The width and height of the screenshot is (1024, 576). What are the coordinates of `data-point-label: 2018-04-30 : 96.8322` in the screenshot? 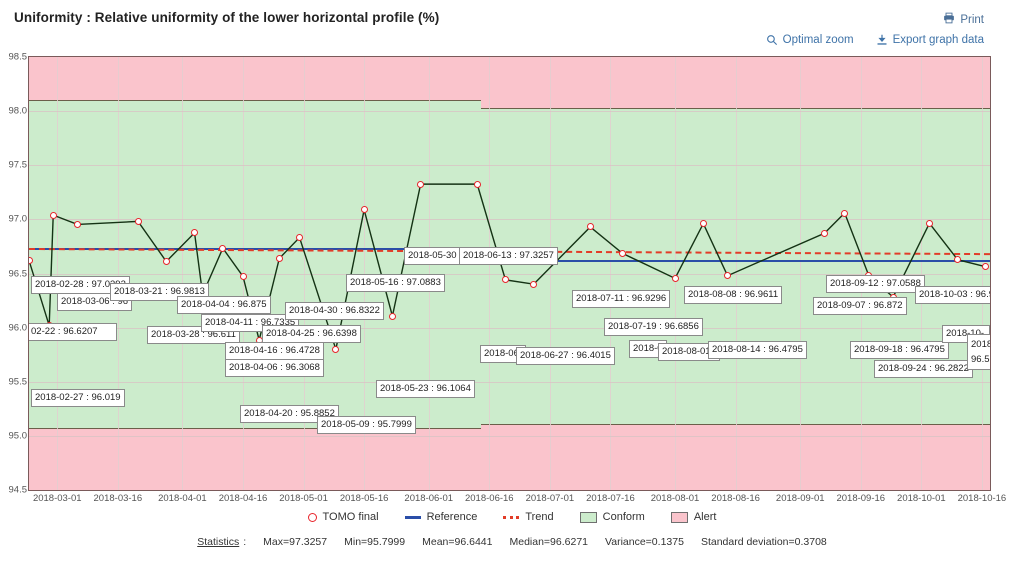 It's located at (334, 311).